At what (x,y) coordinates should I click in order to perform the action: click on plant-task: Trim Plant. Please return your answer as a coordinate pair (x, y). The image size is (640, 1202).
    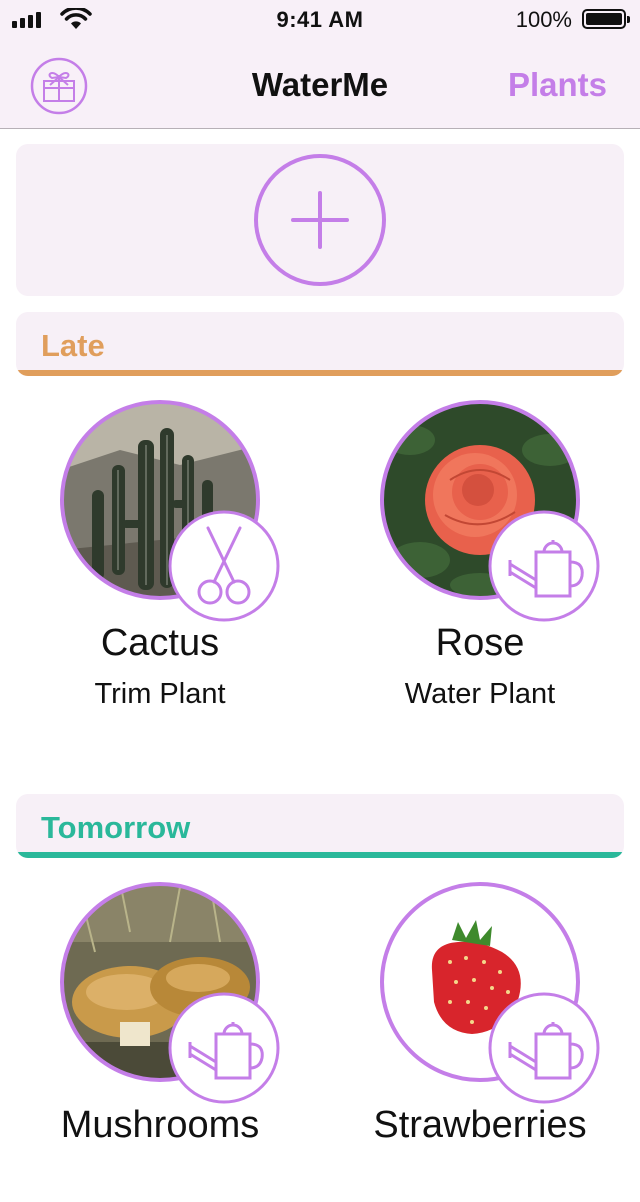
    Looking at the image, I should click on (160, 694).